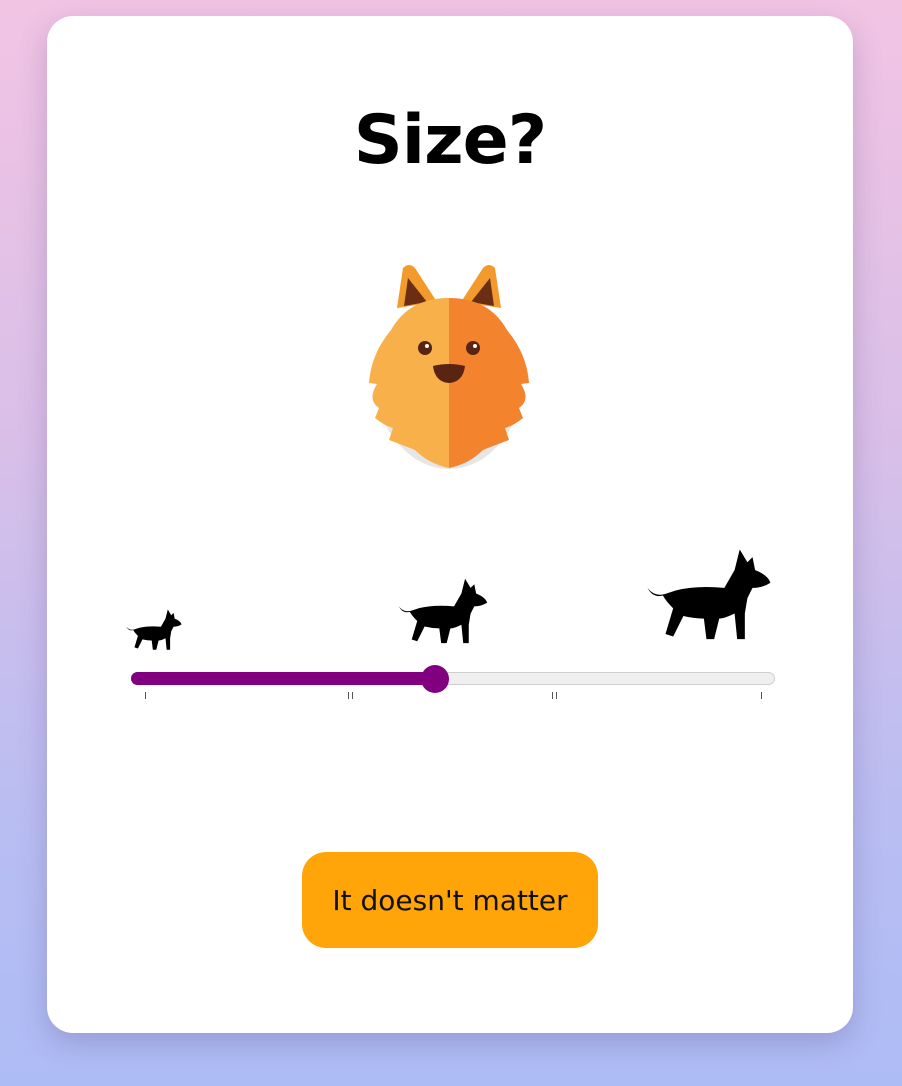 The width and height of the screenshot is (902, 1086). Describe the element at coordinates (154, 629) in the screenshot. I see `small-dog-icon` at that location.